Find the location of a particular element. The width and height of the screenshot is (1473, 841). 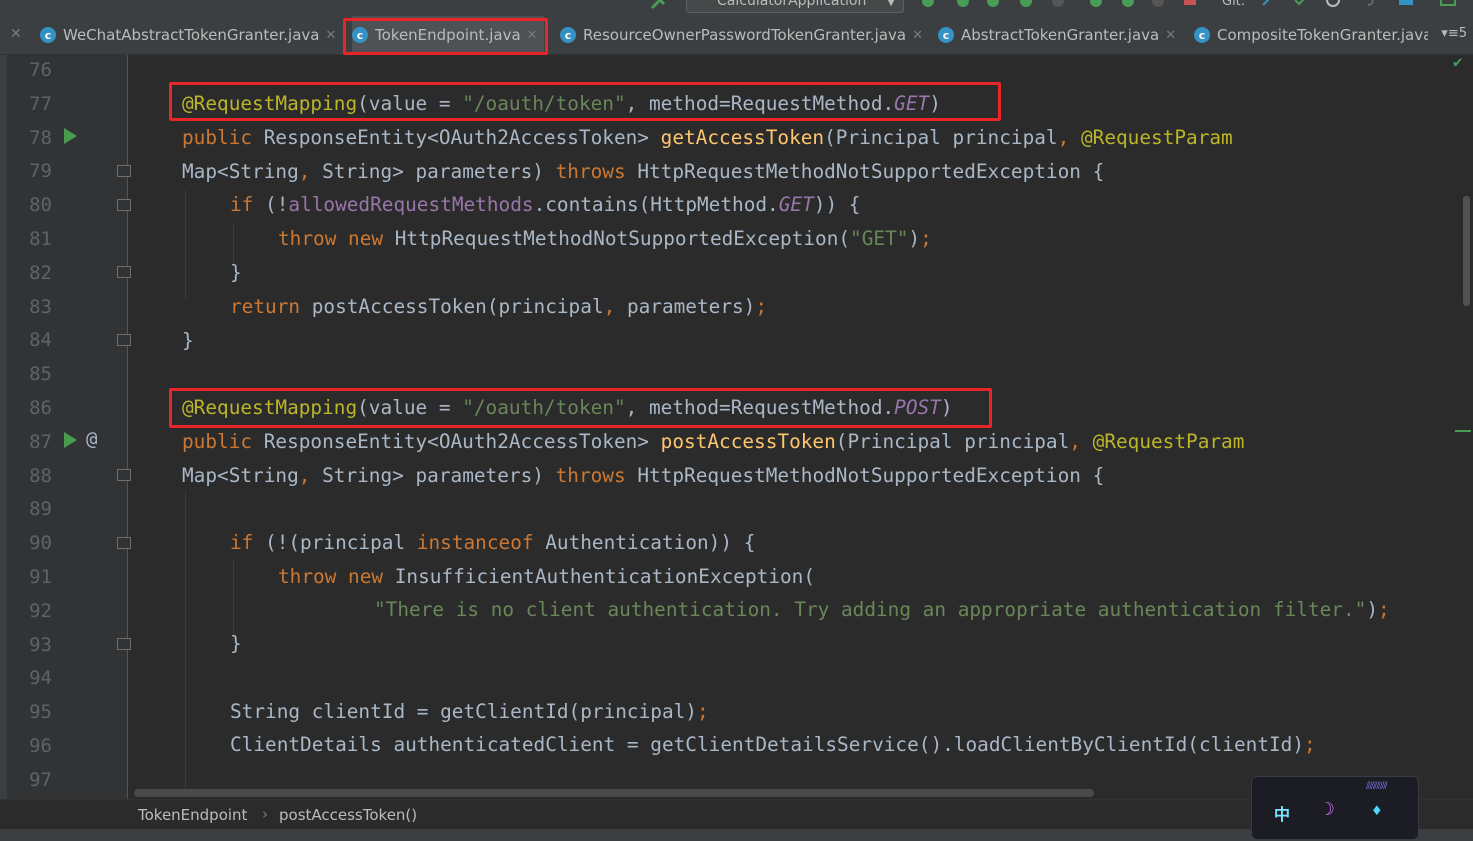

main-toolbar: CalculatorApplication ▼ Git: is located at coordinates (736, 8).